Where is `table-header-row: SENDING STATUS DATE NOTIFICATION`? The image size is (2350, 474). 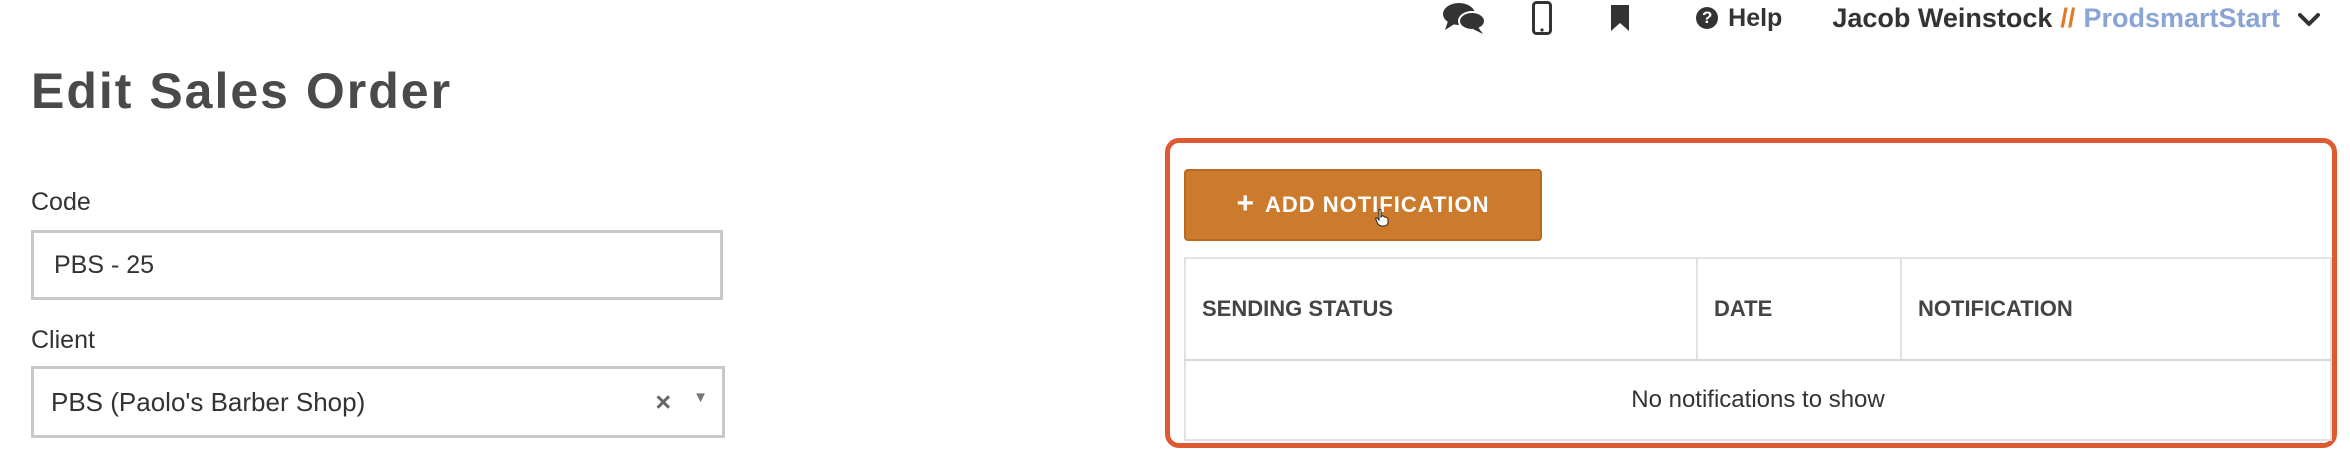
table-header-row: SENDING STATUS DATE NOTIFICATION is located at coordinates (1758, 309).